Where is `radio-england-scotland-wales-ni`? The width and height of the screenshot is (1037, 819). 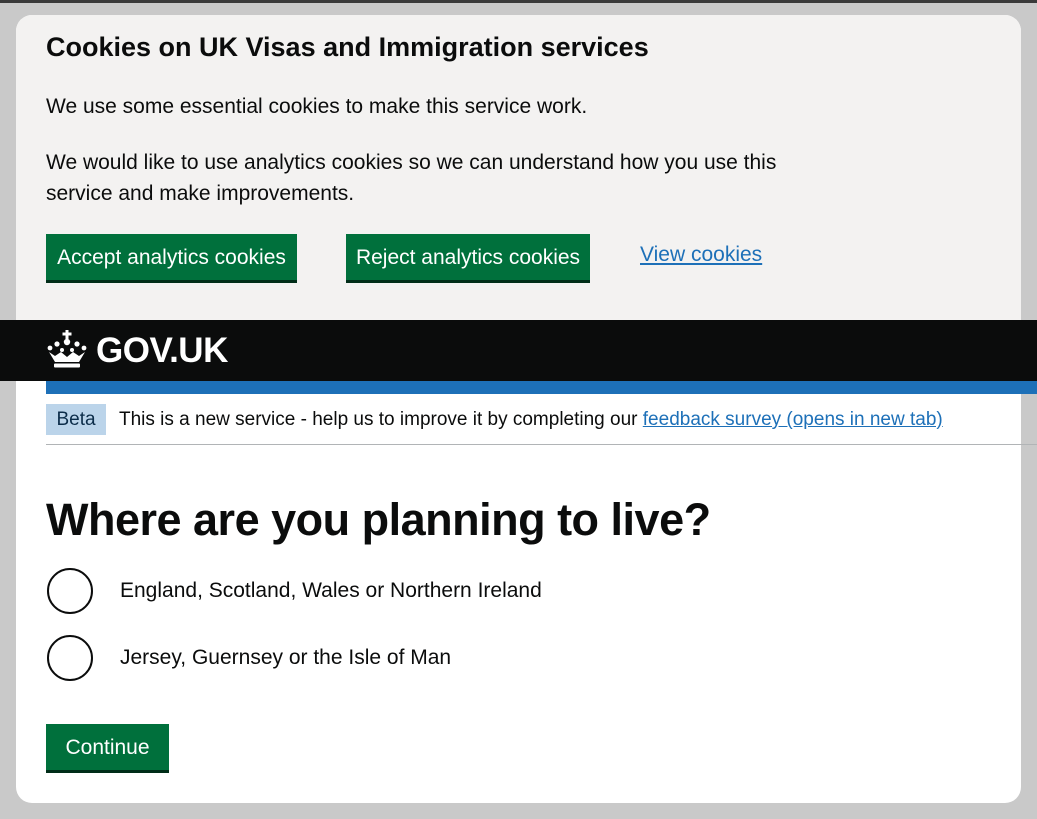
radio-england-scotland-wales-ni is located at coordinates (70, 591).